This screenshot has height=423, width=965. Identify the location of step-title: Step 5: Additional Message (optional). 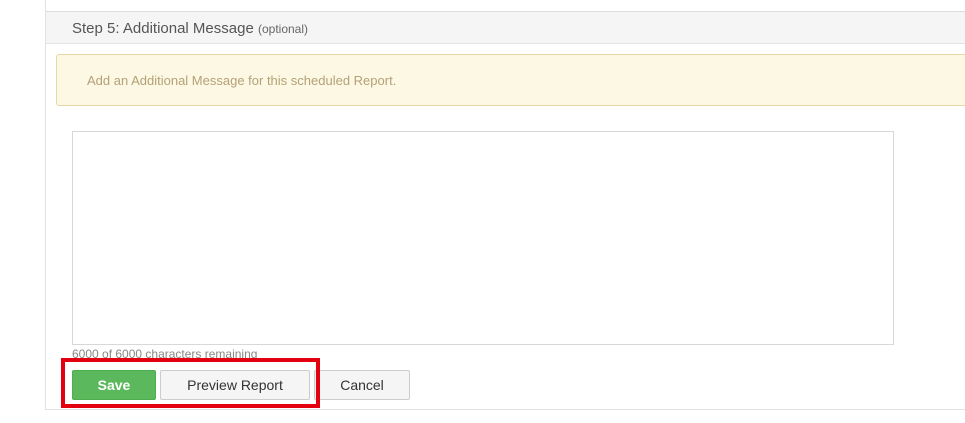
(190, 28).